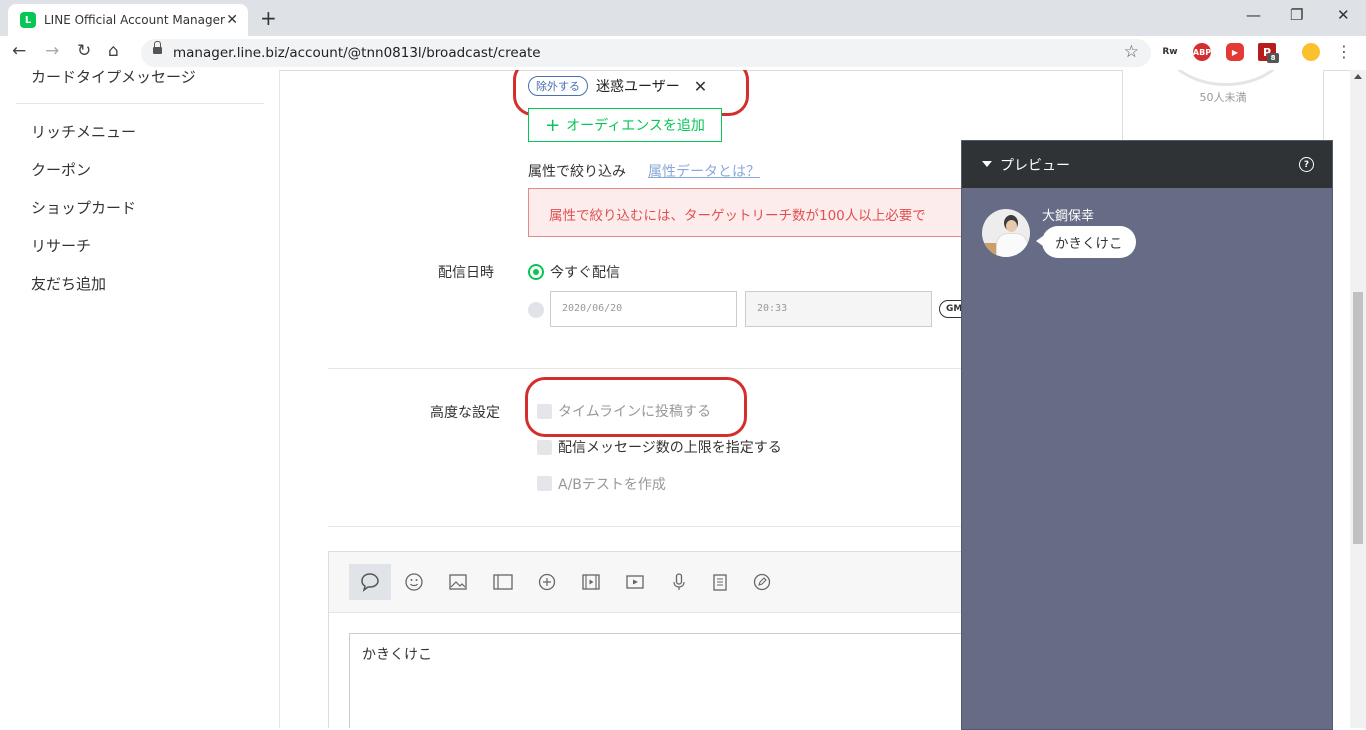 The image size is (1366, 730). What do you see at coordinates (612, 485) in the screenshot?
I see `ab-test-label: A/Bテストを作成` at bounding box center [612, 485].